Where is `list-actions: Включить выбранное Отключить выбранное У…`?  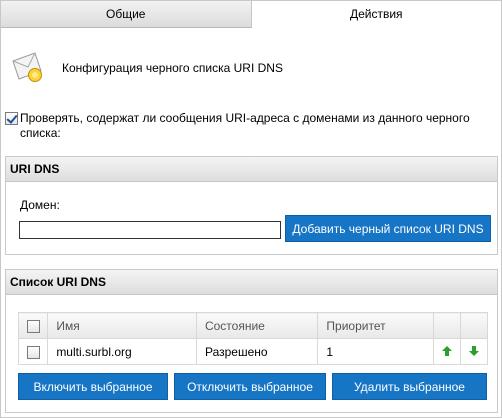 list-actions: Включить выбранное Отключить выбранное У… is located at coordinates (253, 386).